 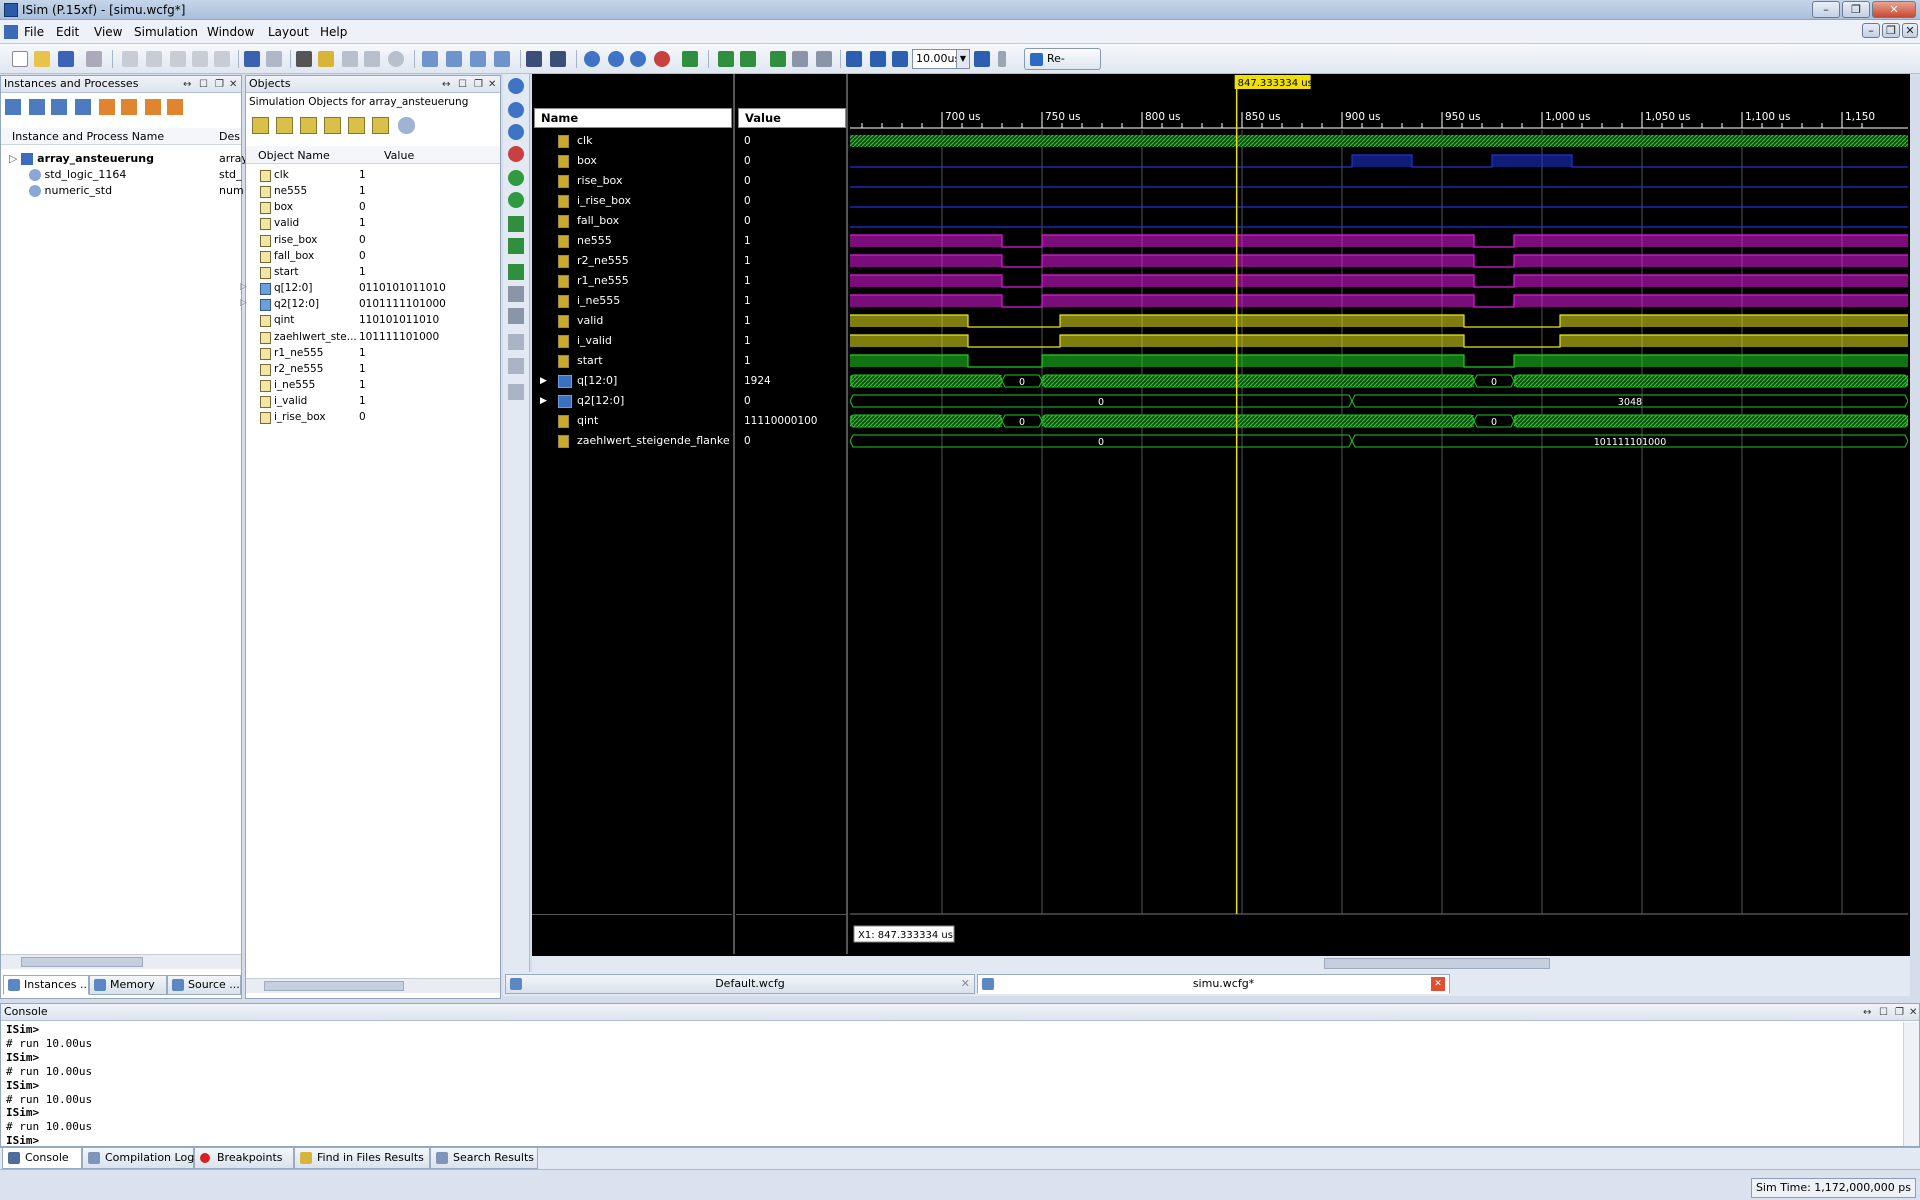 What do you see at coordinates (941, 59) in the screenshot?
I see `run-time-input: 10.00us ▼` at bounding box center [941, 59].